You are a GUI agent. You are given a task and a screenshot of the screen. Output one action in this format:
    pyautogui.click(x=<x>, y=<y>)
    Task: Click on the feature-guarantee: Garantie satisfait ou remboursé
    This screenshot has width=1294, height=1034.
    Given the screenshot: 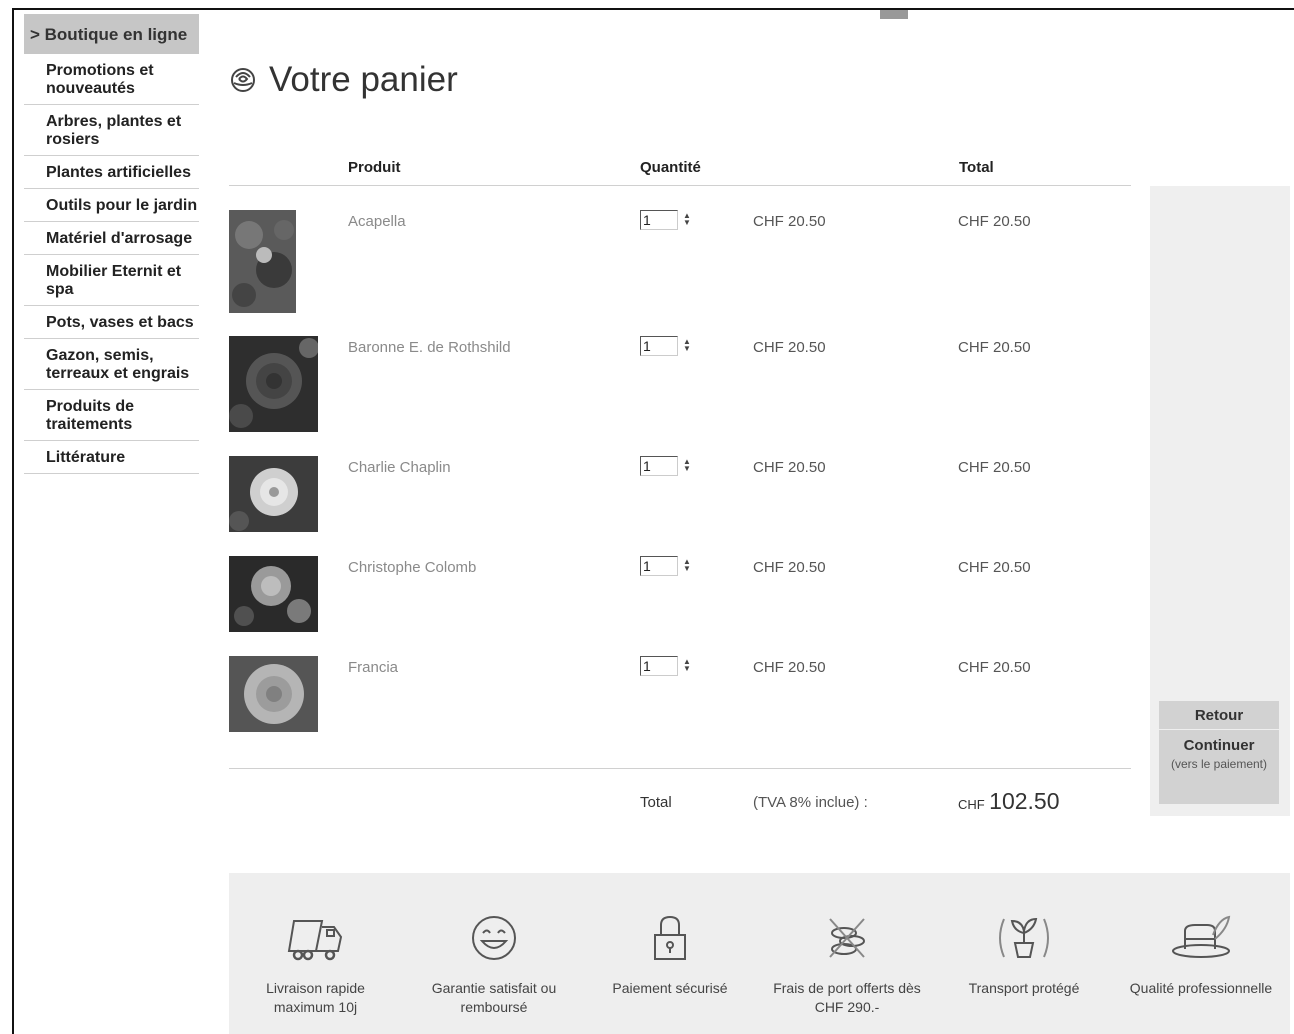 What is the action you would take?
    pyautogui.click(x=494, y=965)
    